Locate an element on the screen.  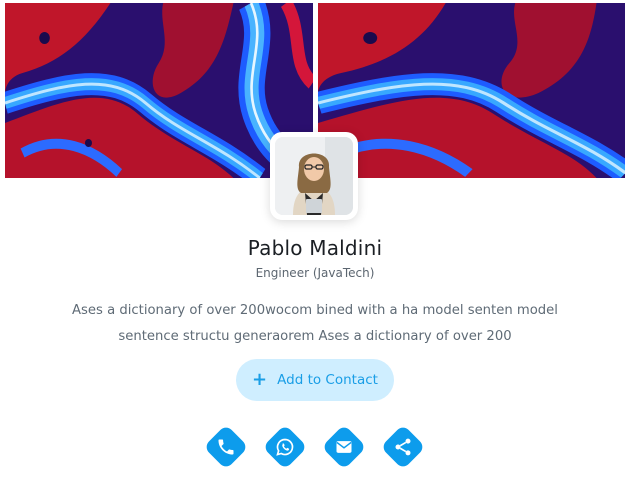
profile-role: Engineer (JavaTech) is located at coordinates (315, 273).